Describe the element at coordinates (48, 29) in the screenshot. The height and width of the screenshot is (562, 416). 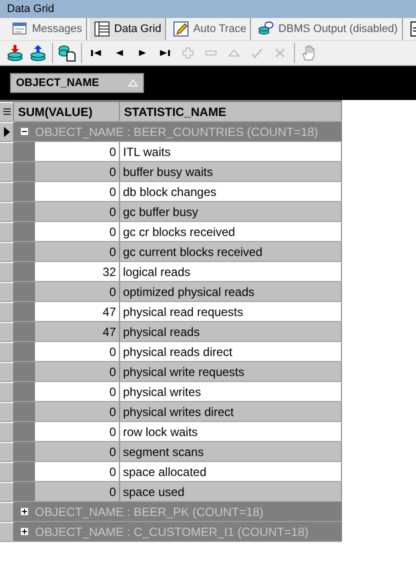
I see `tab: Messages` at that location.